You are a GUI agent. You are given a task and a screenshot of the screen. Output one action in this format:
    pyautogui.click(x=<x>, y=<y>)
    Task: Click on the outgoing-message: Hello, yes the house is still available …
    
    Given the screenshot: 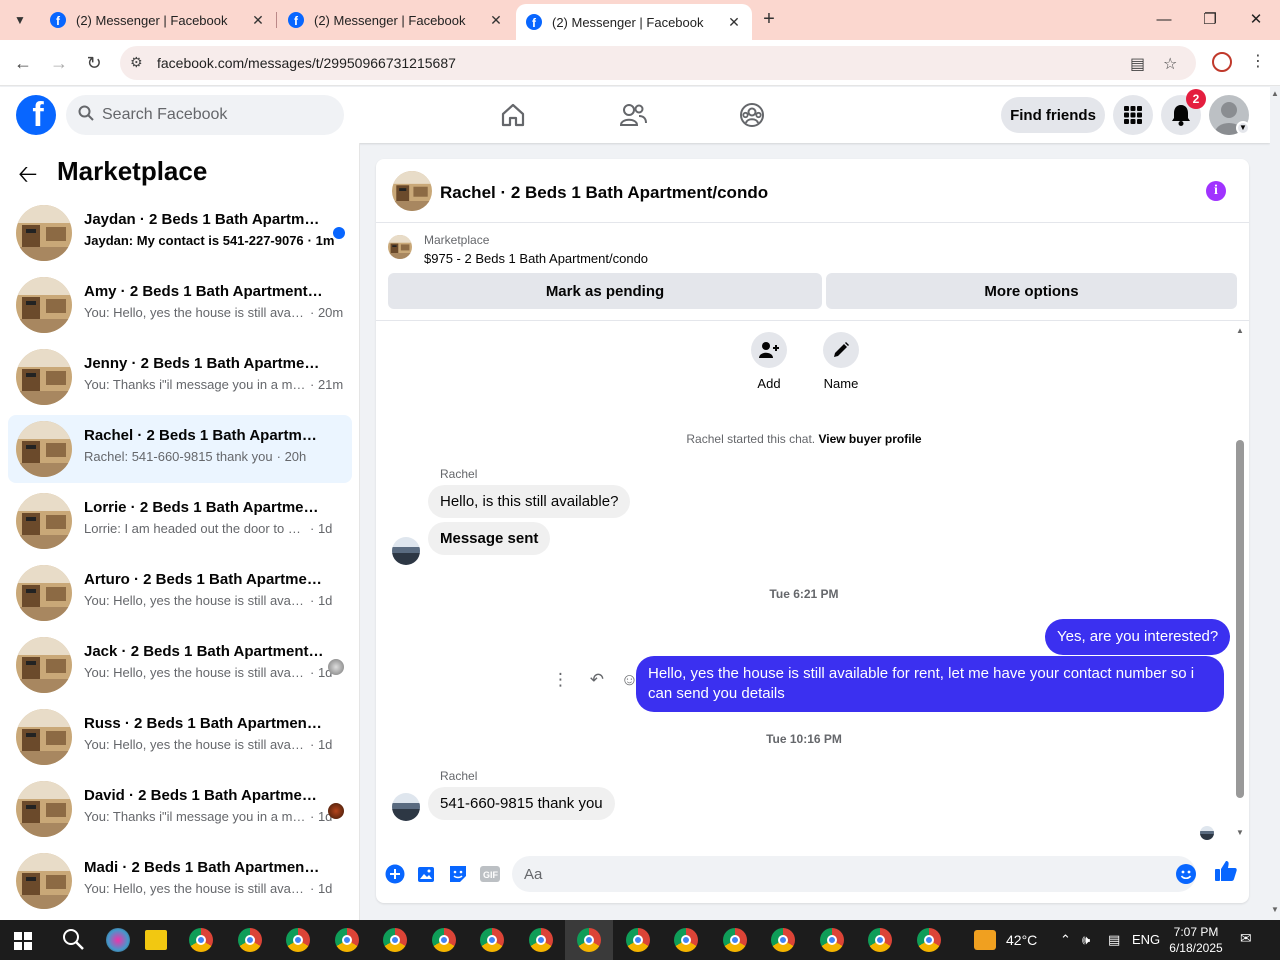 What is the action you would take?
    pyautogui.click(x=930, y=684)
    